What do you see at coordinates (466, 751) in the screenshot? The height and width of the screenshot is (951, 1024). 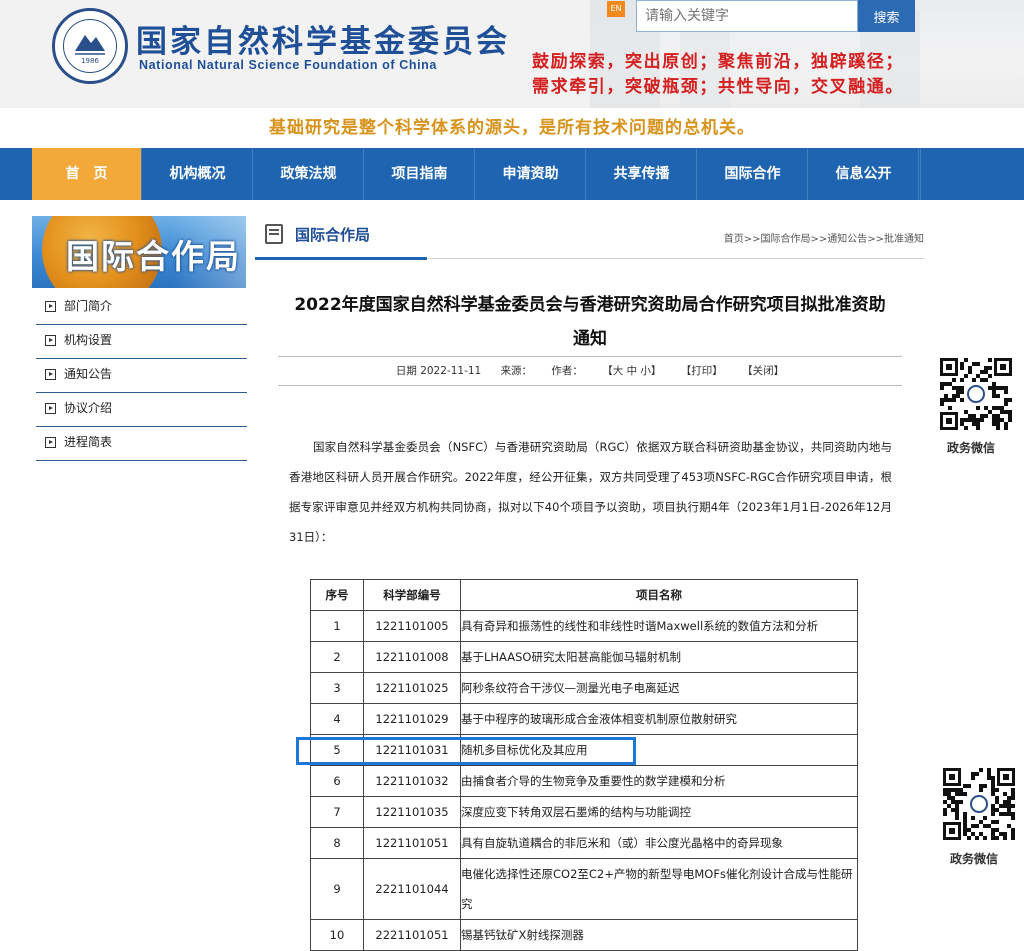 I see `row-highlight-box` at bounding box center [466, 751].